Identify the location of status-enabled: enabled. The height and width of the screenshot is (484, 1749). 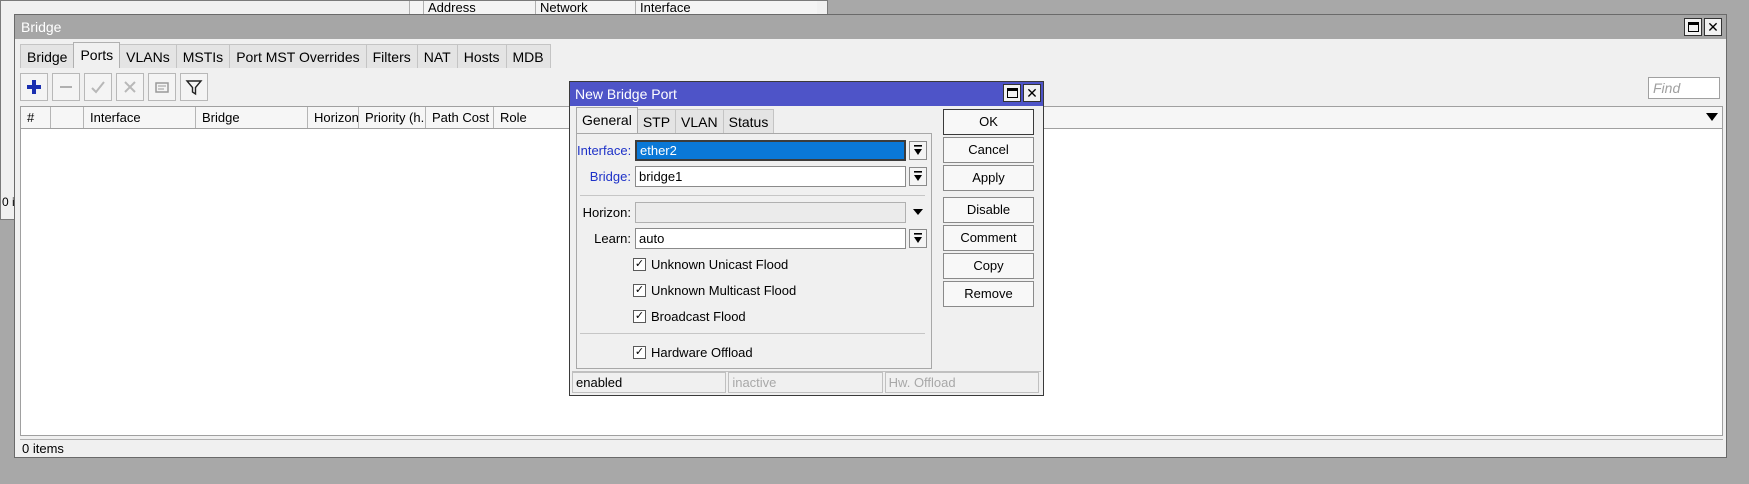
(649, 382).